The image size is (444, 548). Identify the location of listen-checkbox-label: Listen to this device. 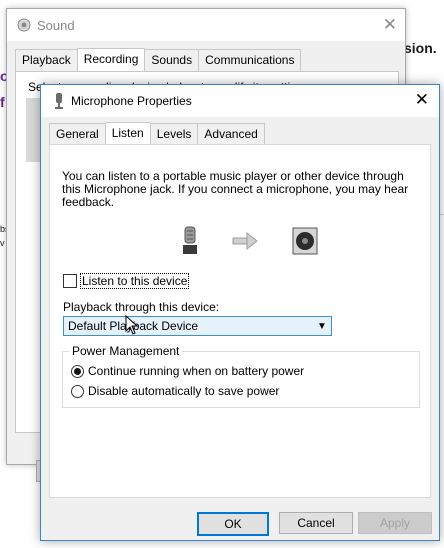
(134, 281).